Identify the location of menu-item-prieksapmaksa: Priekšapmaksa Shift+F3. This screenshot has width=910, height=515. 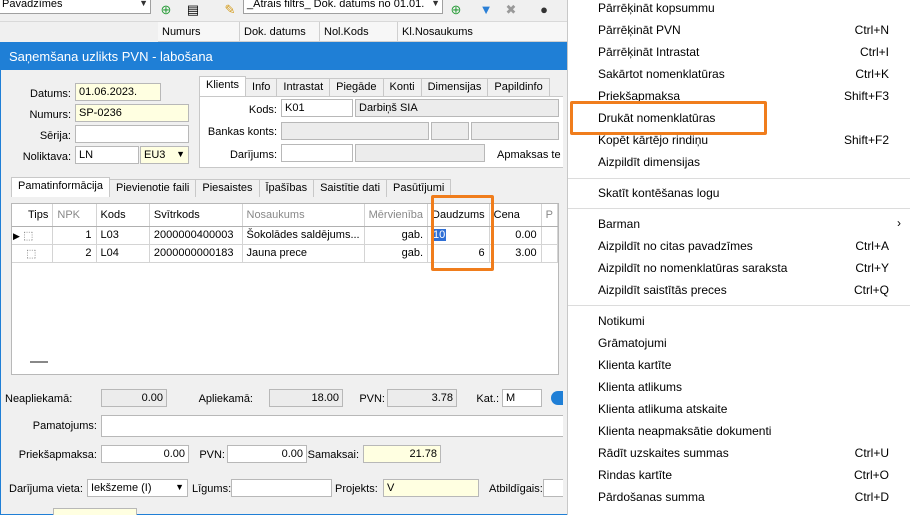
(739, 96).